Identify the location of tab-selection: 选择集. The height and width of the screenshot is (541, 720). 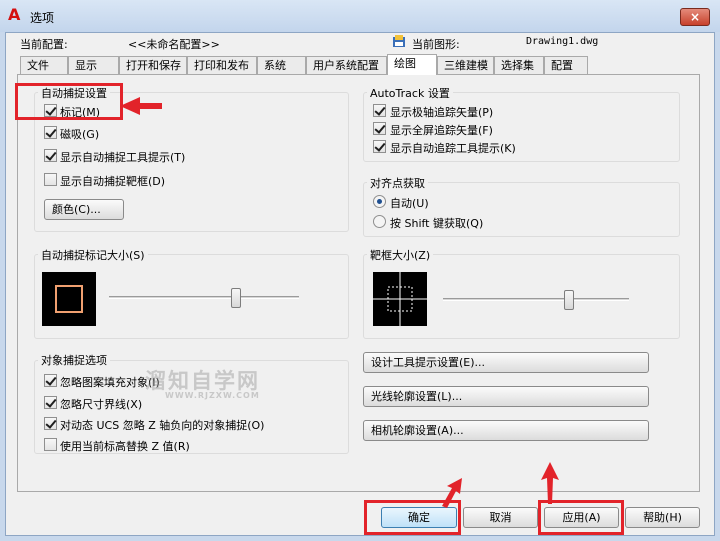
(519, 65).